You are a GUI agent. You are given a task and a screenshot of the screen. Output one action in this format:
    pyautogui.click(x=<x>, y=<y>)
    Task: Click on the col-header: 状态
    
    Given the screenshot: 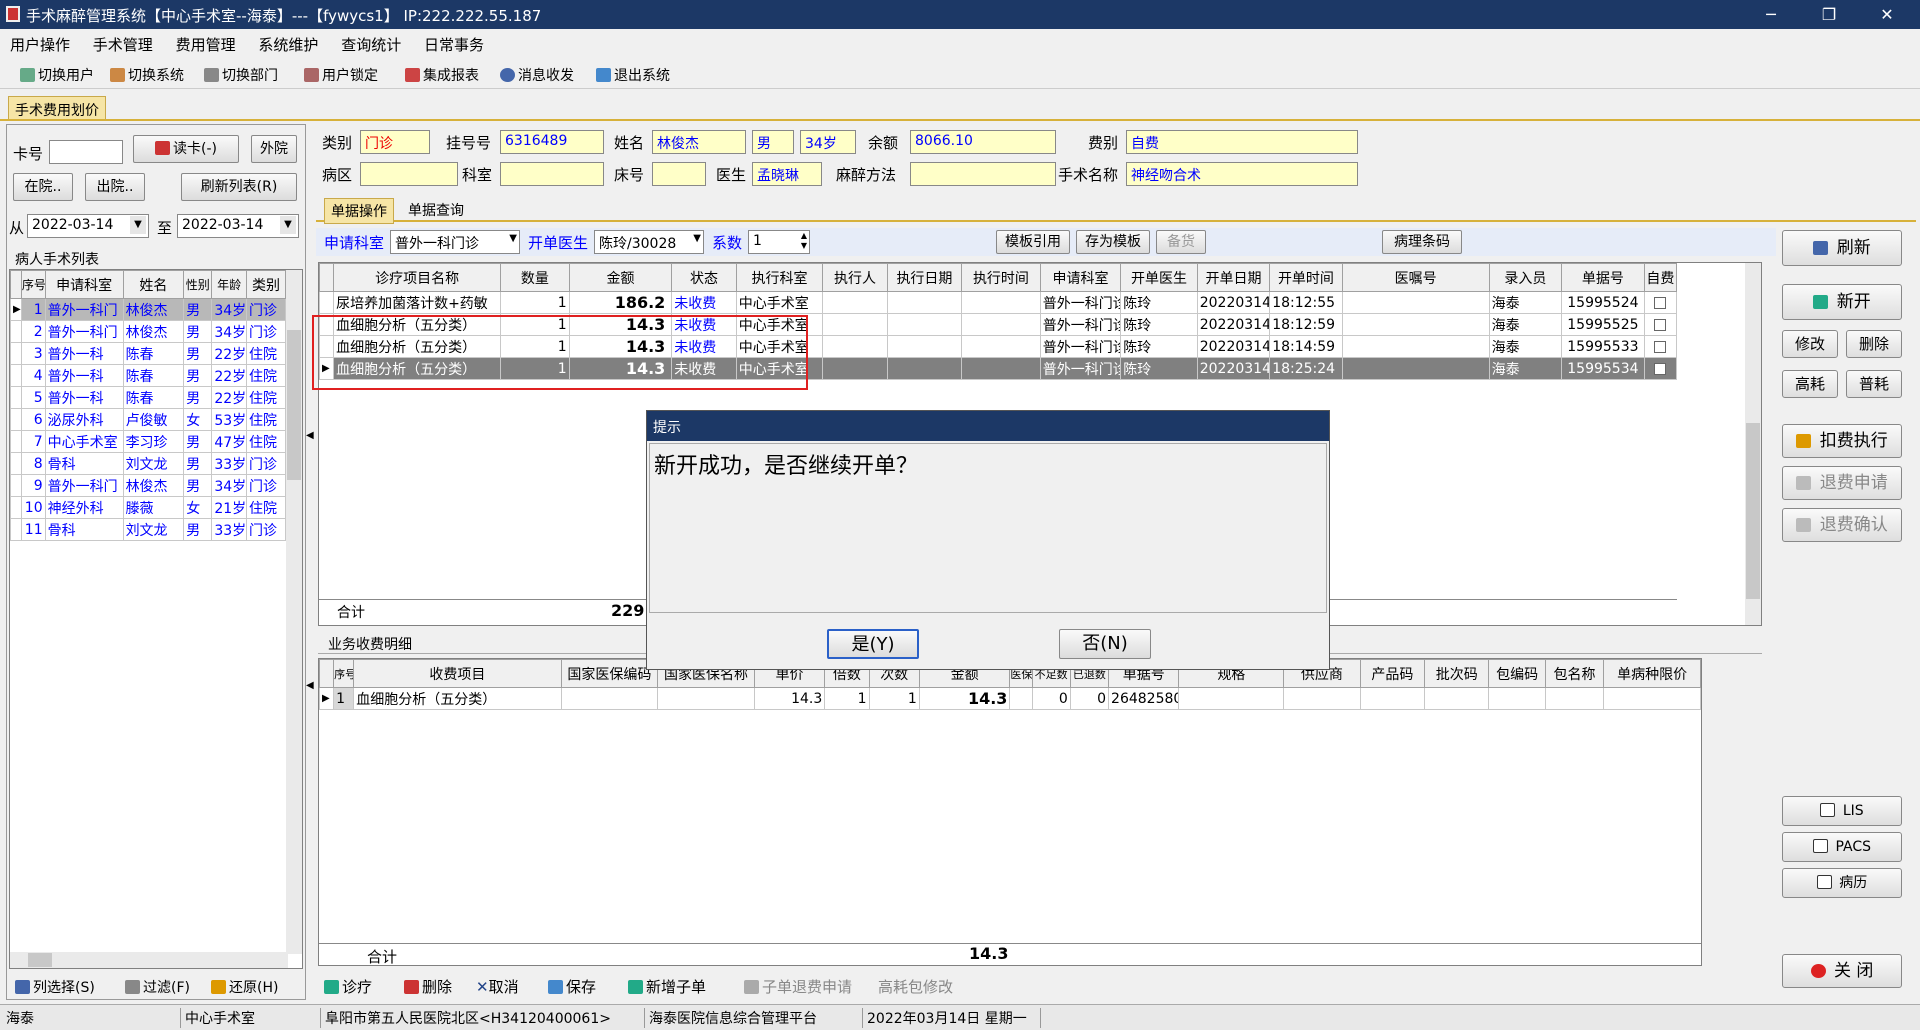 What is the action you would take?
    pyautogui.click(x=704, y=277)
    